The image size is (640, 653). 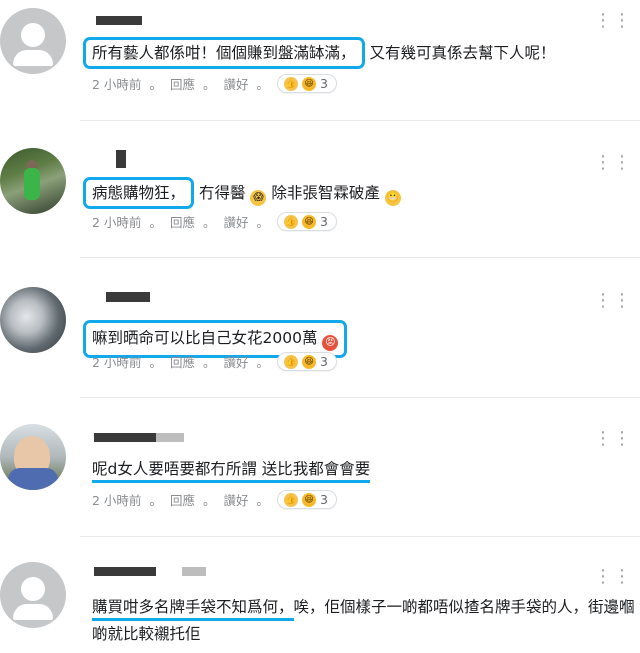 I want to click on highlighted-text: 呢d女人要唔要都冇所謂 送比我都會會要, so click(x=231, y=471).